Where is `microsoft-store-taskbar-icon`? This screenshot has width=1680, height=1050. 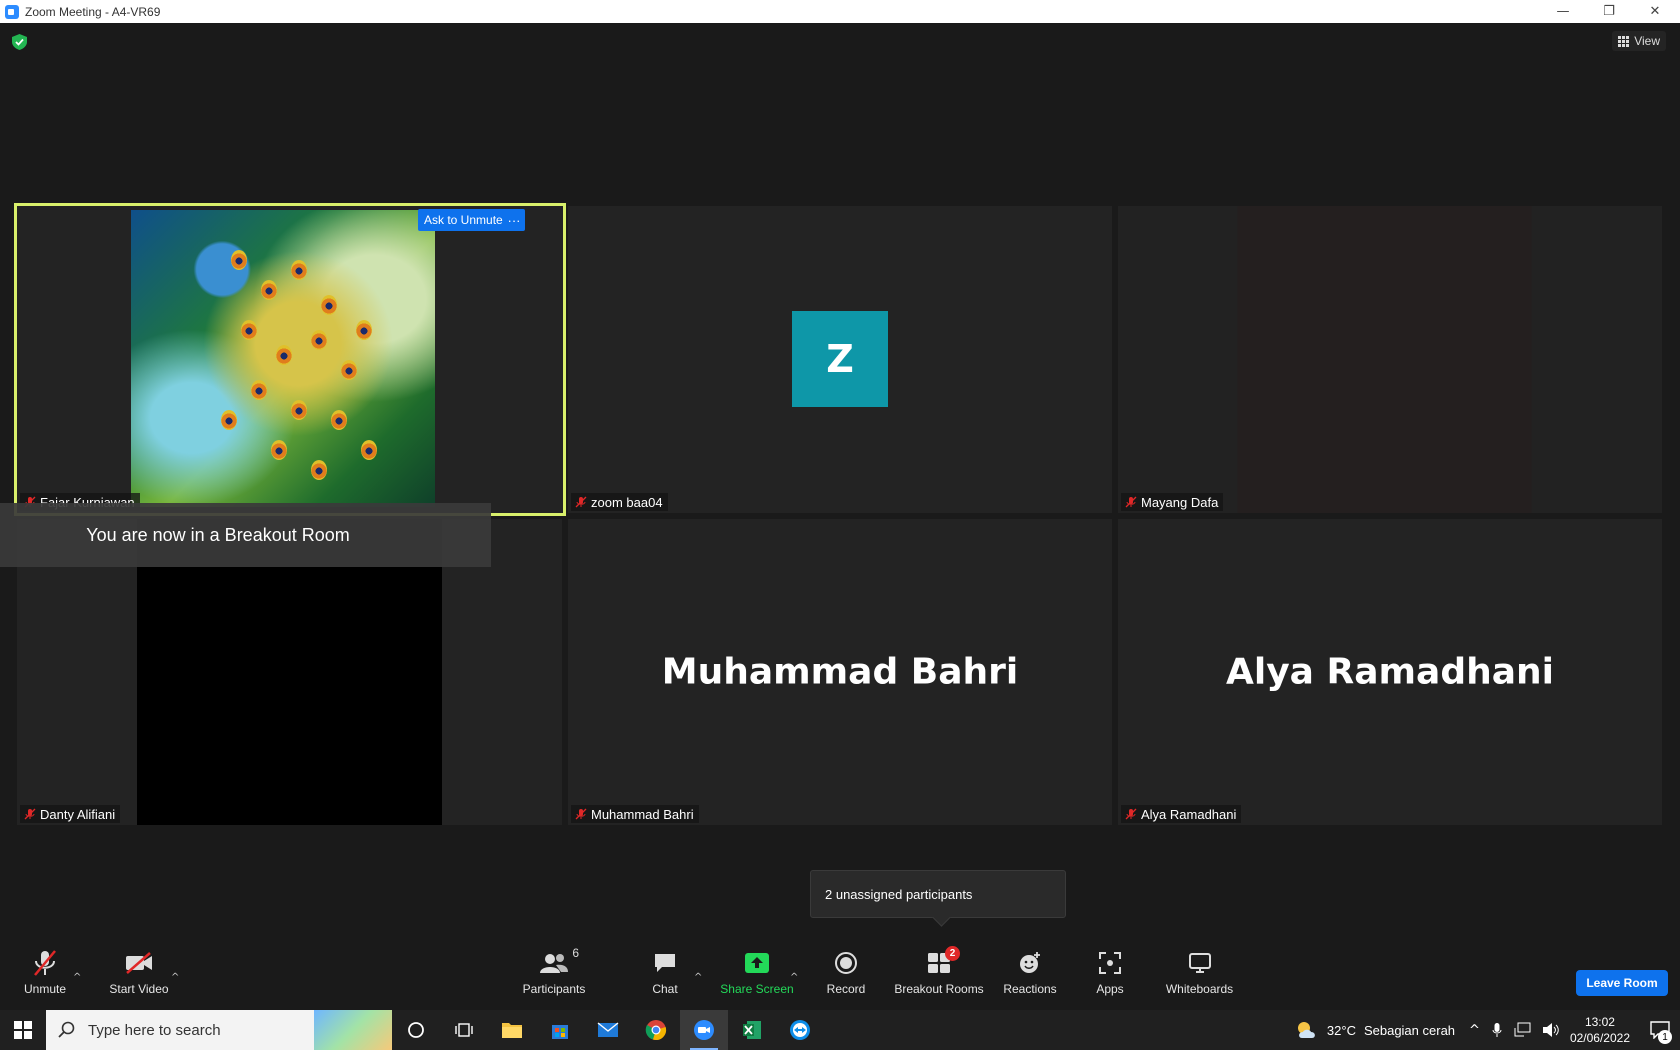 microsoft-store-taskbar-icon is located at coordinates (560, 1030).